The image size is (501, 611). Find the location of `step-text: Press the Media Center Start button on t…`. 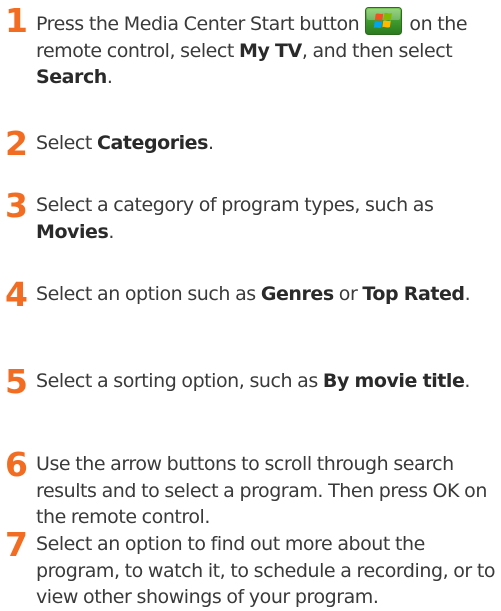

step-text: Press the Media Center Start button on t… is located at coordinates (267, 49).